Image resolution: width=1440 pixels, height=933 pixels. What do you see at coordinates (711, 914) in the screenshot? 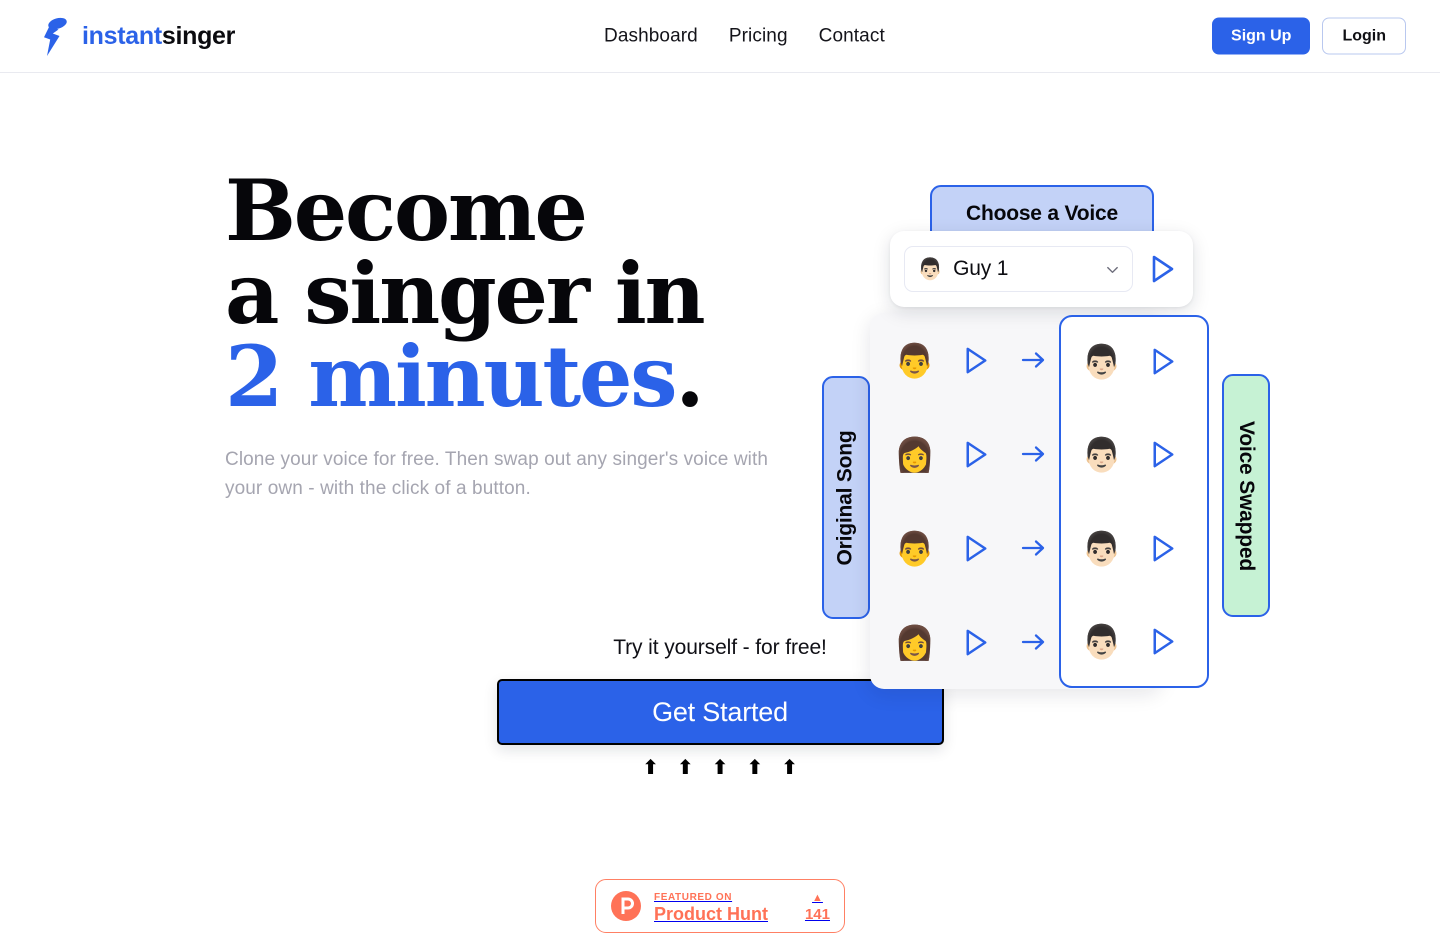
I see `product-hunt-name: Product Hunt` at bounding box center [711, 914].